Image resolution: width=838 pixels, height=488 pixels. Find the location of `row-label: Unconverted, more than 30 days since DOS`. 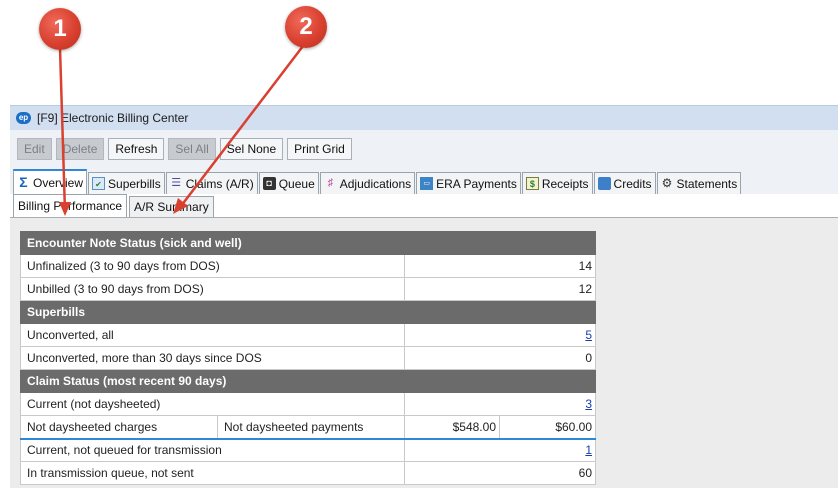

row-label: Unconverted, more than 30 days since DOS is located at coordinates (212, 358).